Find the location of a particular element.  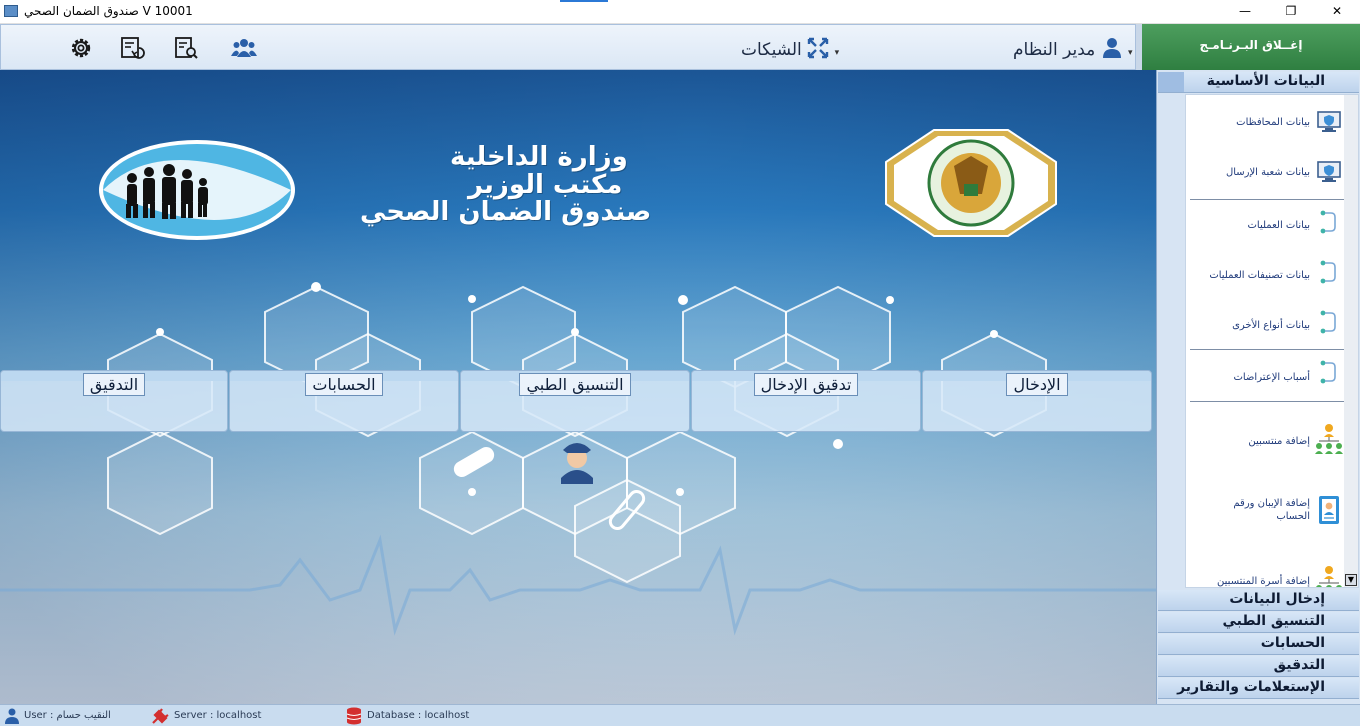

database-icon is located at coordinates (354, 716).